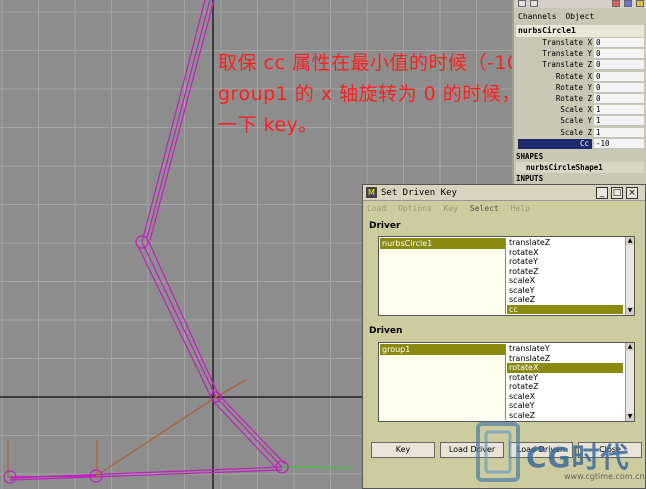 The image size is (646, 489). What do you see at coordinates (442, 243) in the screenshot?
I see `driver-object: nurbsCircle1` at bounding box center [442, 243].